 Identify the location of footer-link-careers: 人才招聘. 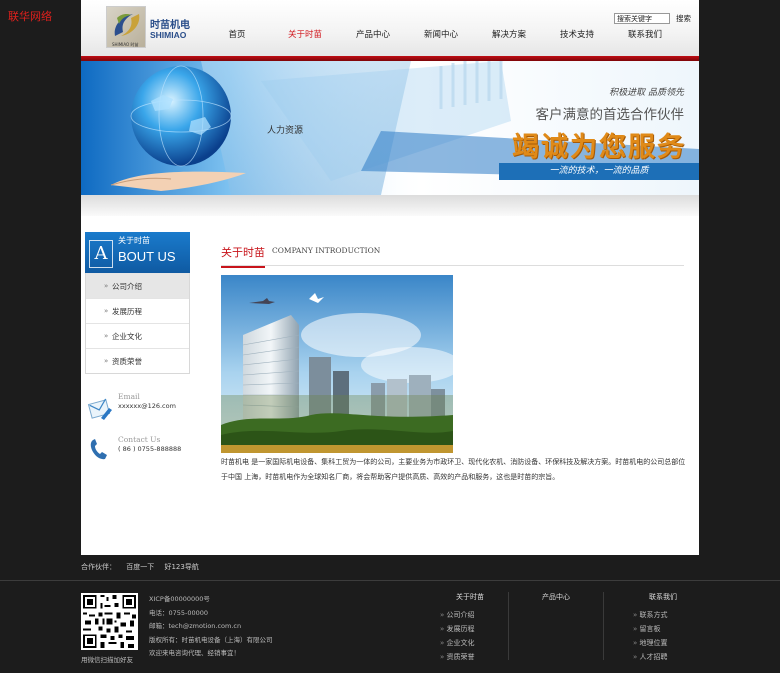
(663, 657).